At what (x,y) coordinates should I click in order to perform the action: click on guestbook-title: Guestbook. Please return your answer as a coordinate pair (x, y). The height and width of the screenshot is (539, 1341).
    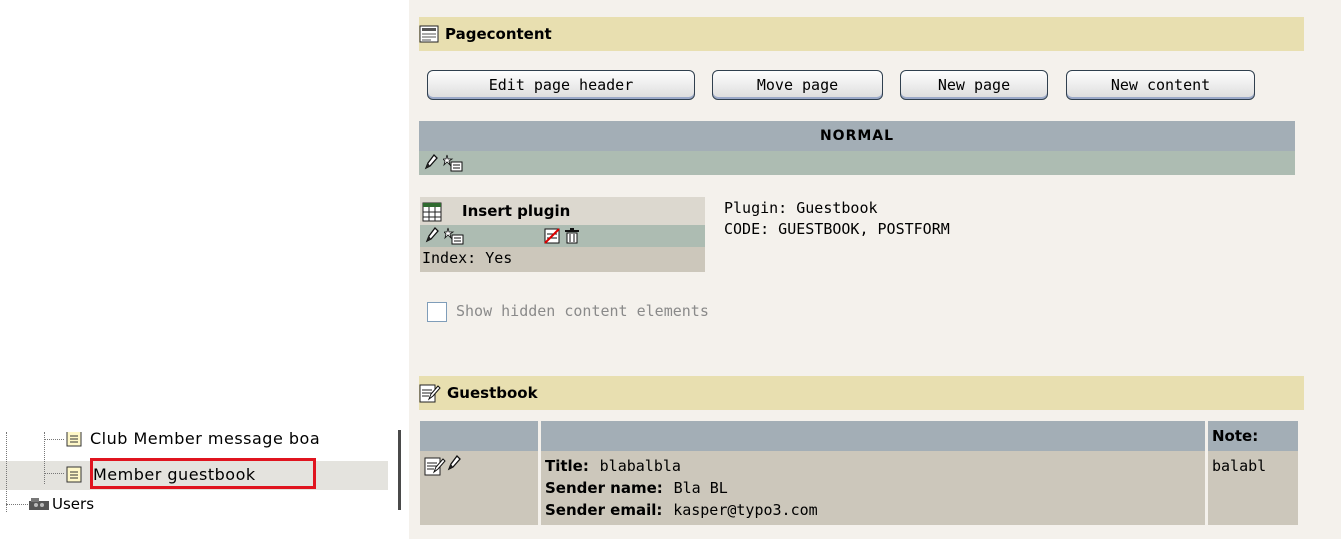
    Looking at the image, I should click on (492, 393).